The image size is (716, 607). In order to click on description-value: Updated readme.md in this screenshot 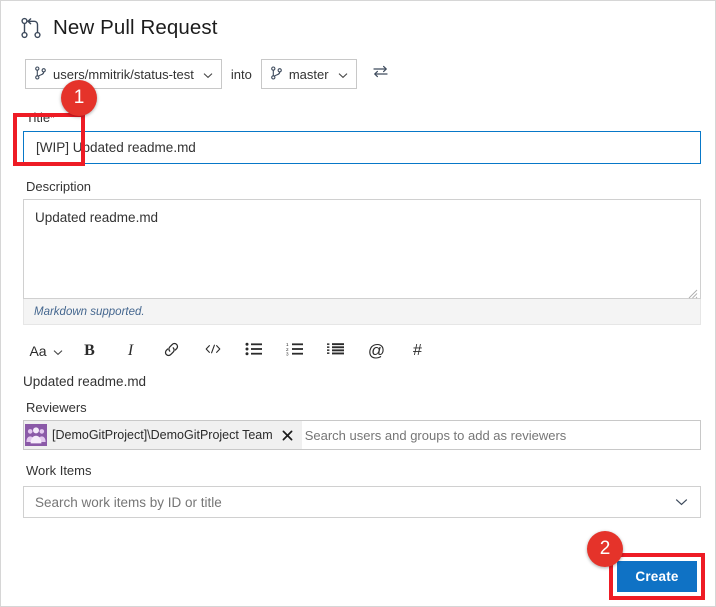, I will do `click(97, 217)`.